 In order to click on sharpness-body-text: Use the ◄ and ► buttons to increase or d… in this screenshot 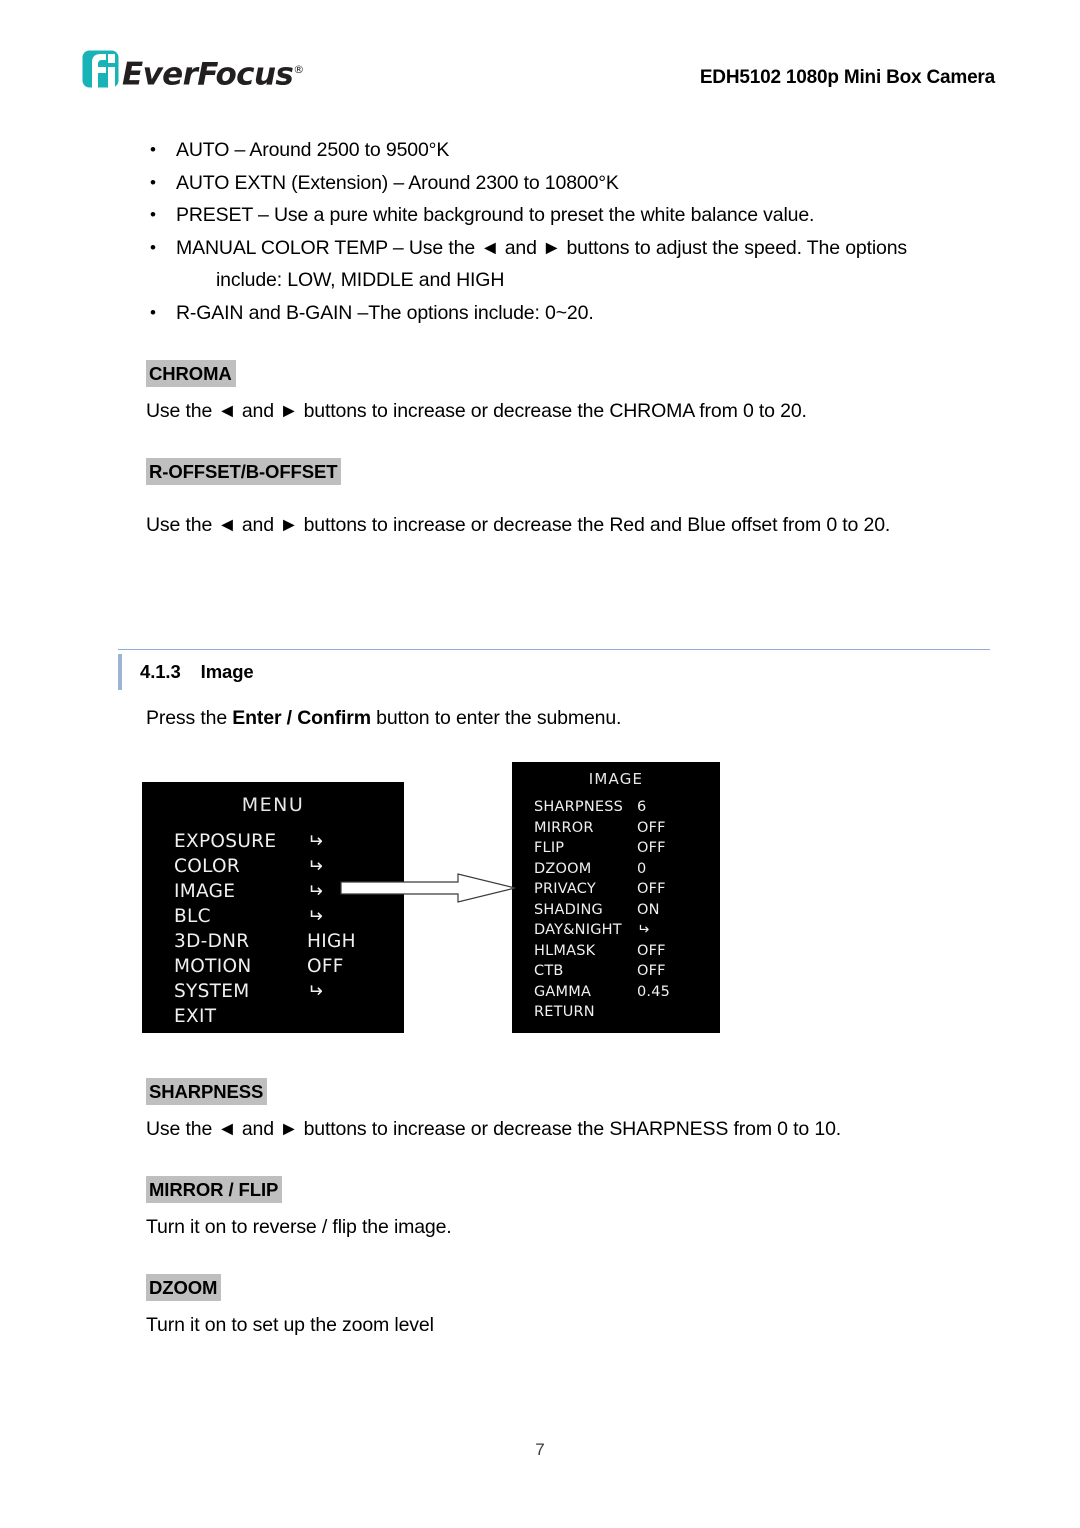, I will do `click(494, 1129)`.